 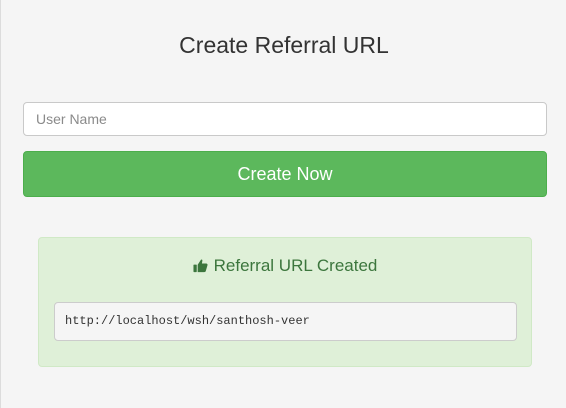 What do you see at coordinates (285, 321) in the screenshot?
I see `referral-url-output: http://localhost/wsh/santhosh-veer` at bounding box center [285, 321].